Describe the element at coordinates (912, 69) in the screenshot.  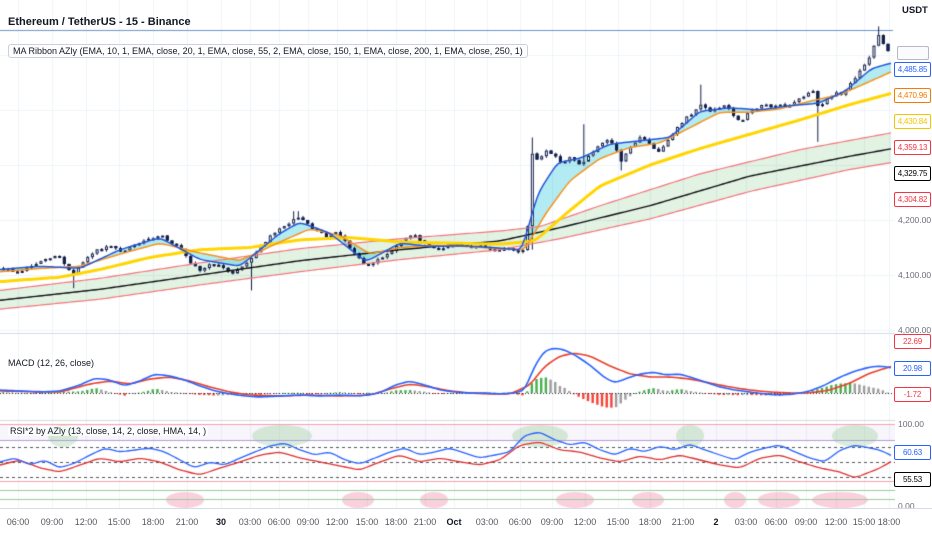
I see `ema-price-badge: 4,485.85` at that location.